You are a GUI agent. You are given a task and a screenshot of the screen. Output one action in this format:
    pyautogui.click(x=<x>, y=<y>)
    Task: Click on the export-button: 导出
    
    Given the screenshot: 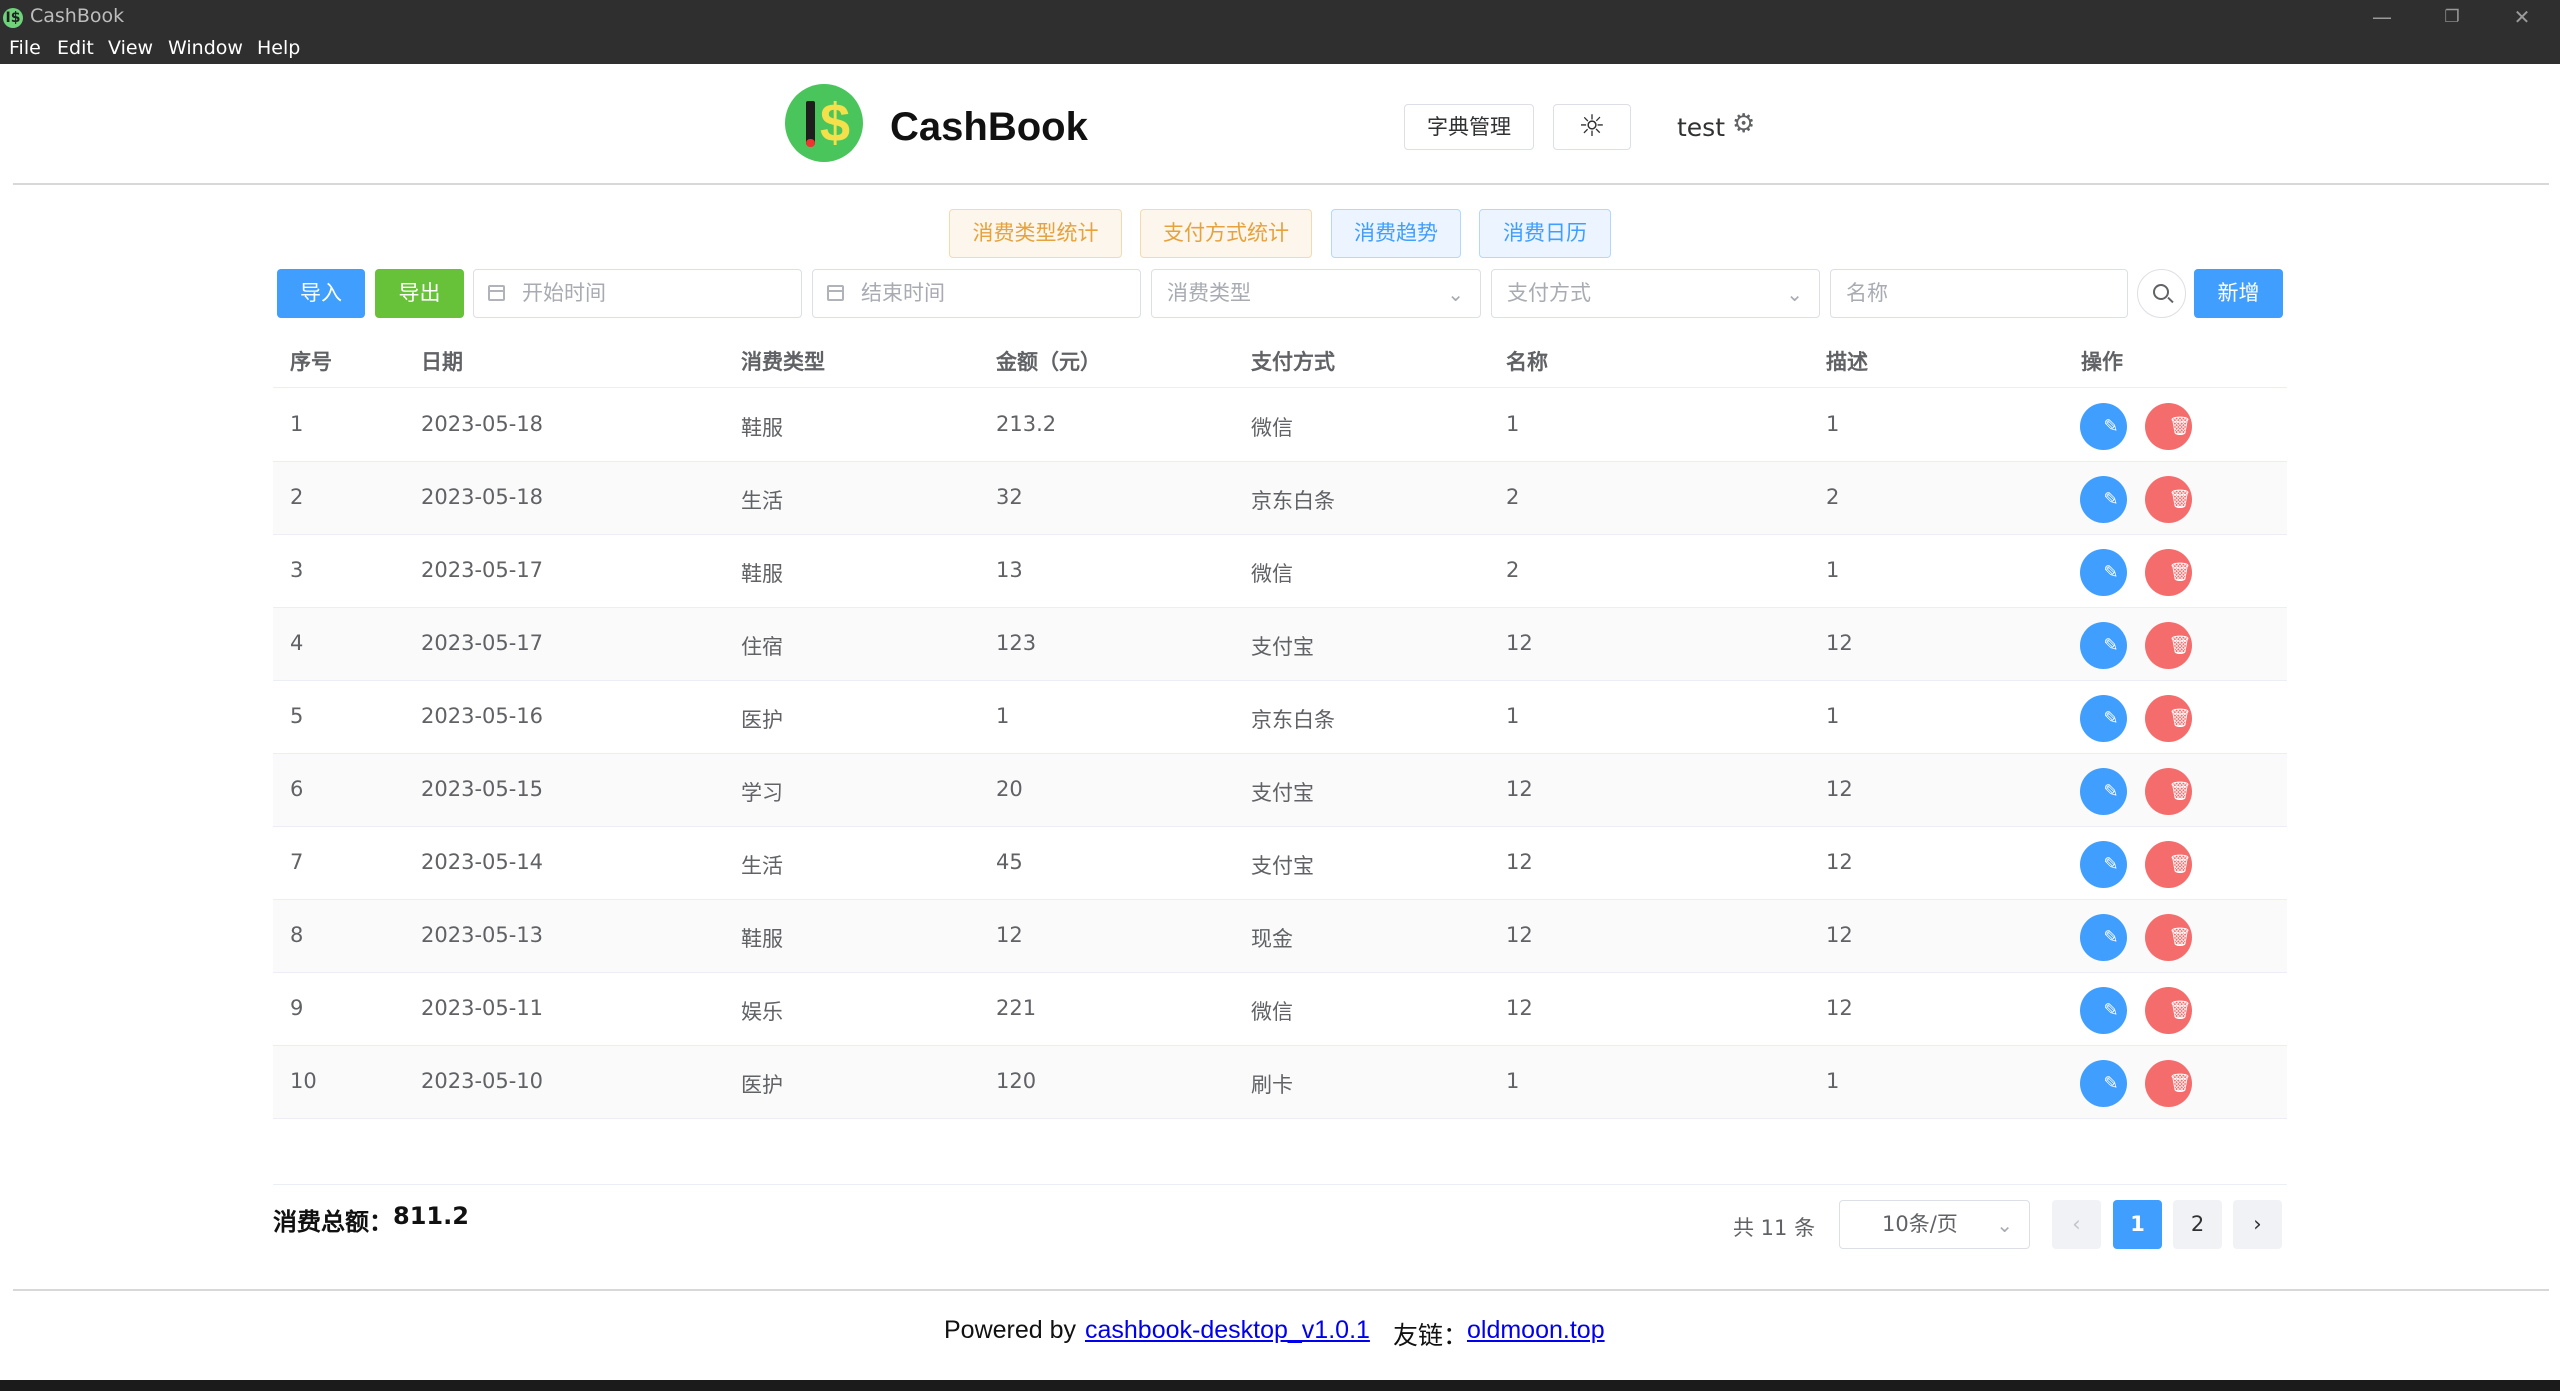 What is the action you would take?
    pyautogui.click(x=419, y=293)
    